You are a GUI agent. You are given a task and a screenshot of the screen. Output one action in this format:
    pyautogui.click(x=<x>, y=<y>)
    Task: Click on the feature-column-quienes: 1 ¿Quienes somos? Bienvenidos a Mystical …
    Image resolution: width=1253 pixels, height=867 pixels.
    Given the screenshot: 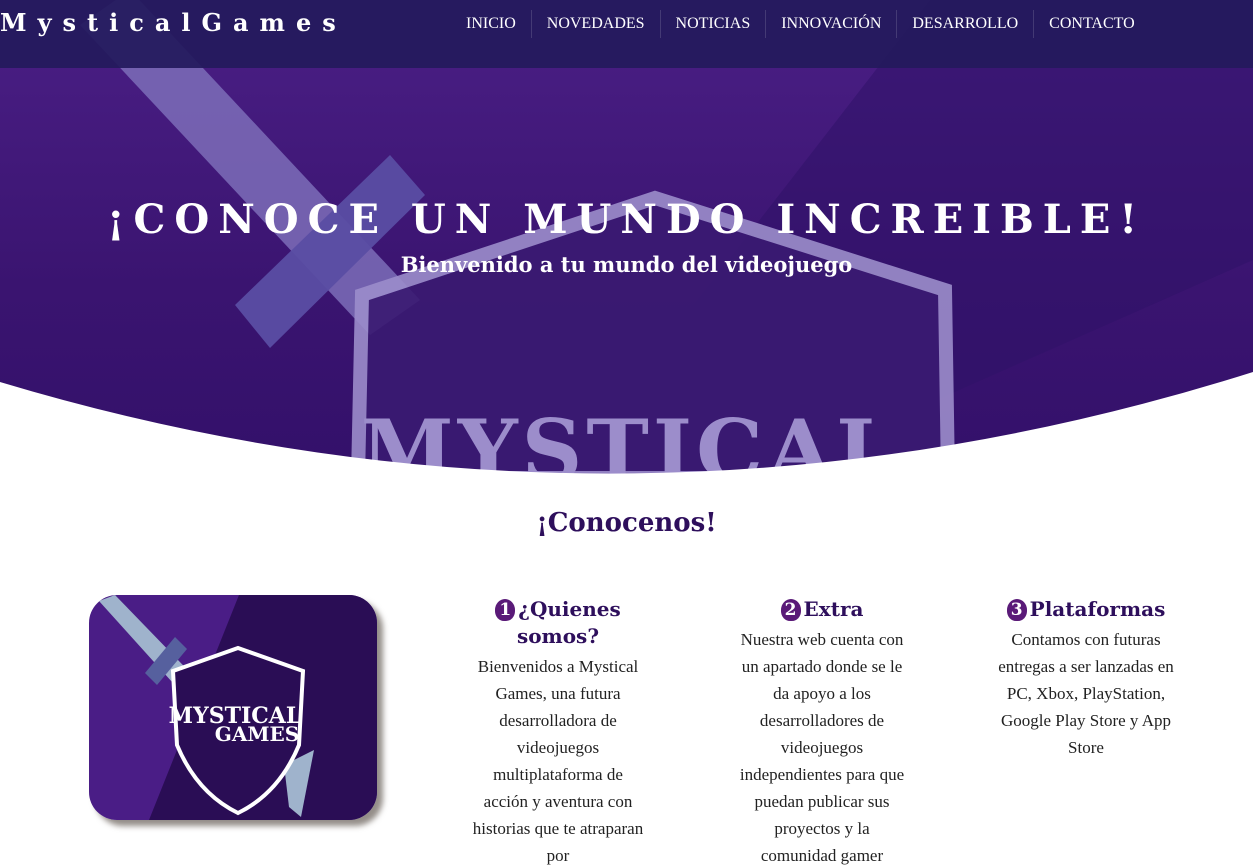 What is the action you would take?
    pyautogui.click(x=558, y=731)
    